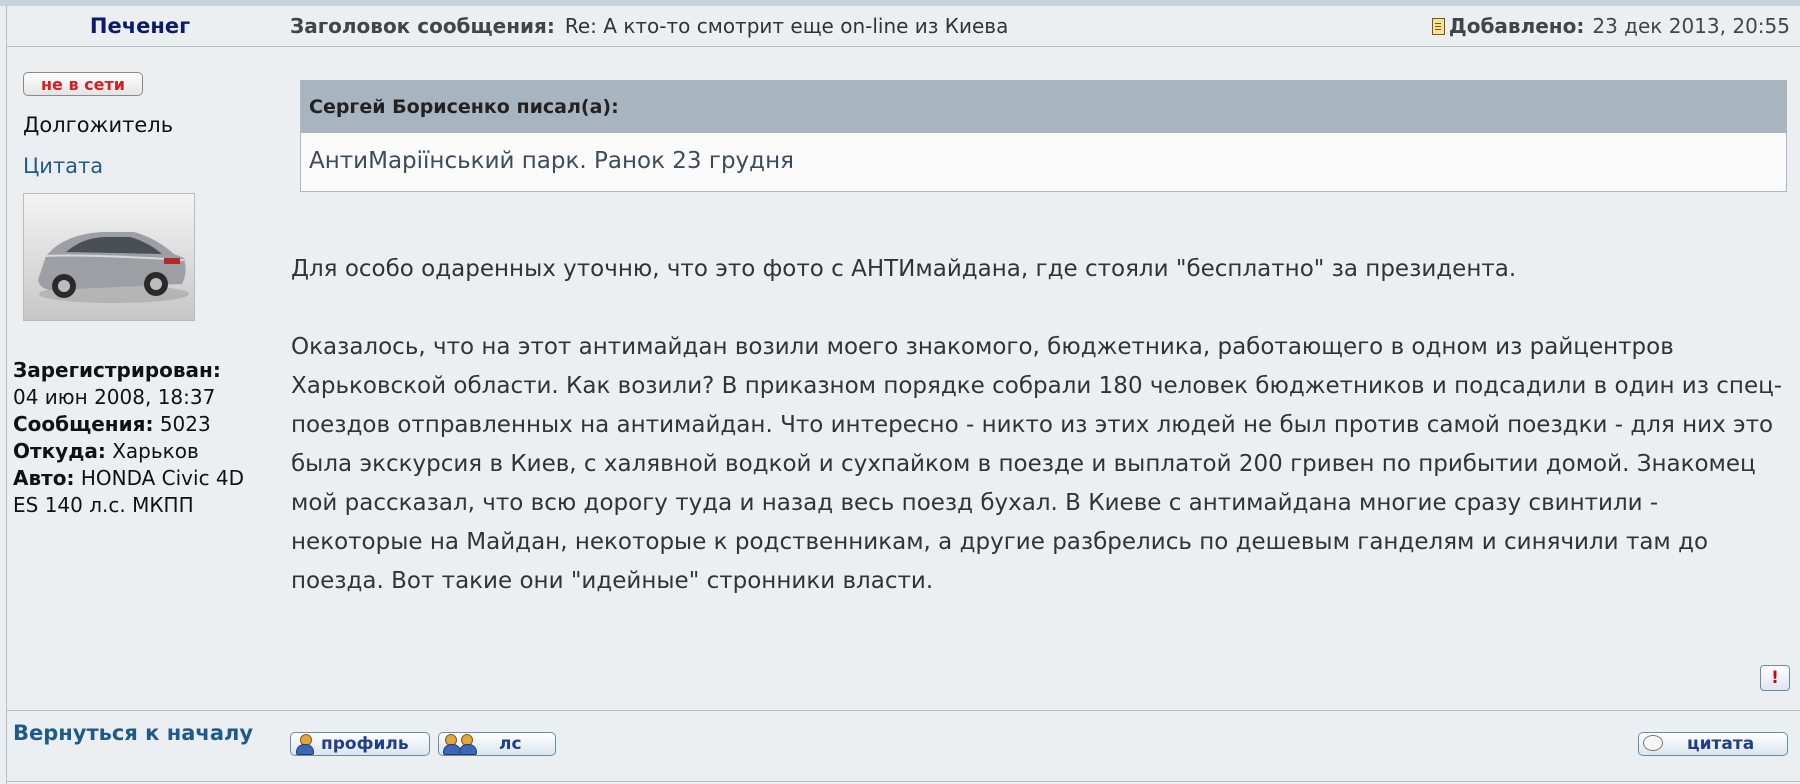 The image size is (1800, 784). I want to click on offline-status-button: не в сети, so click(83, 84).